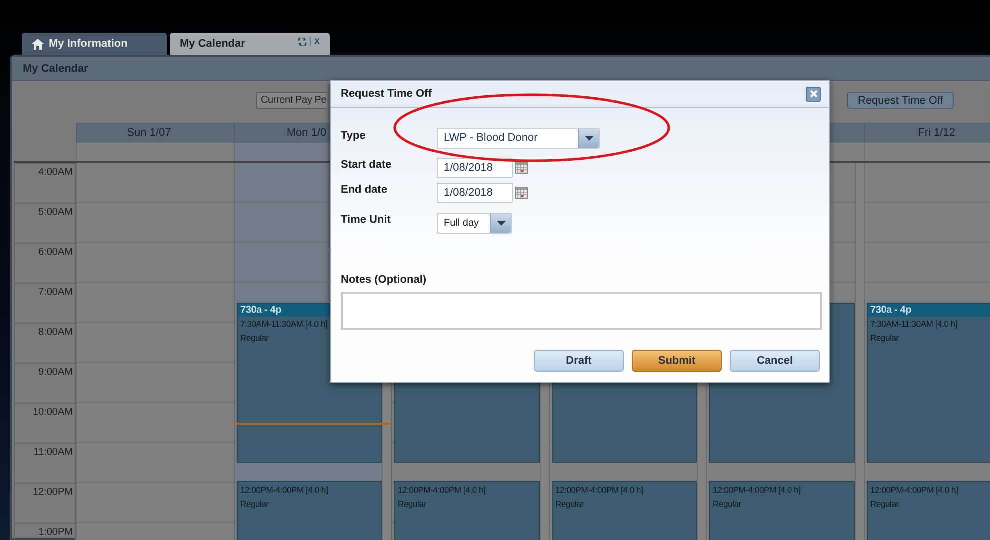  Describe the element at coordinates (303, 42) in the screenshot. I see `refresh-icon` at that location.